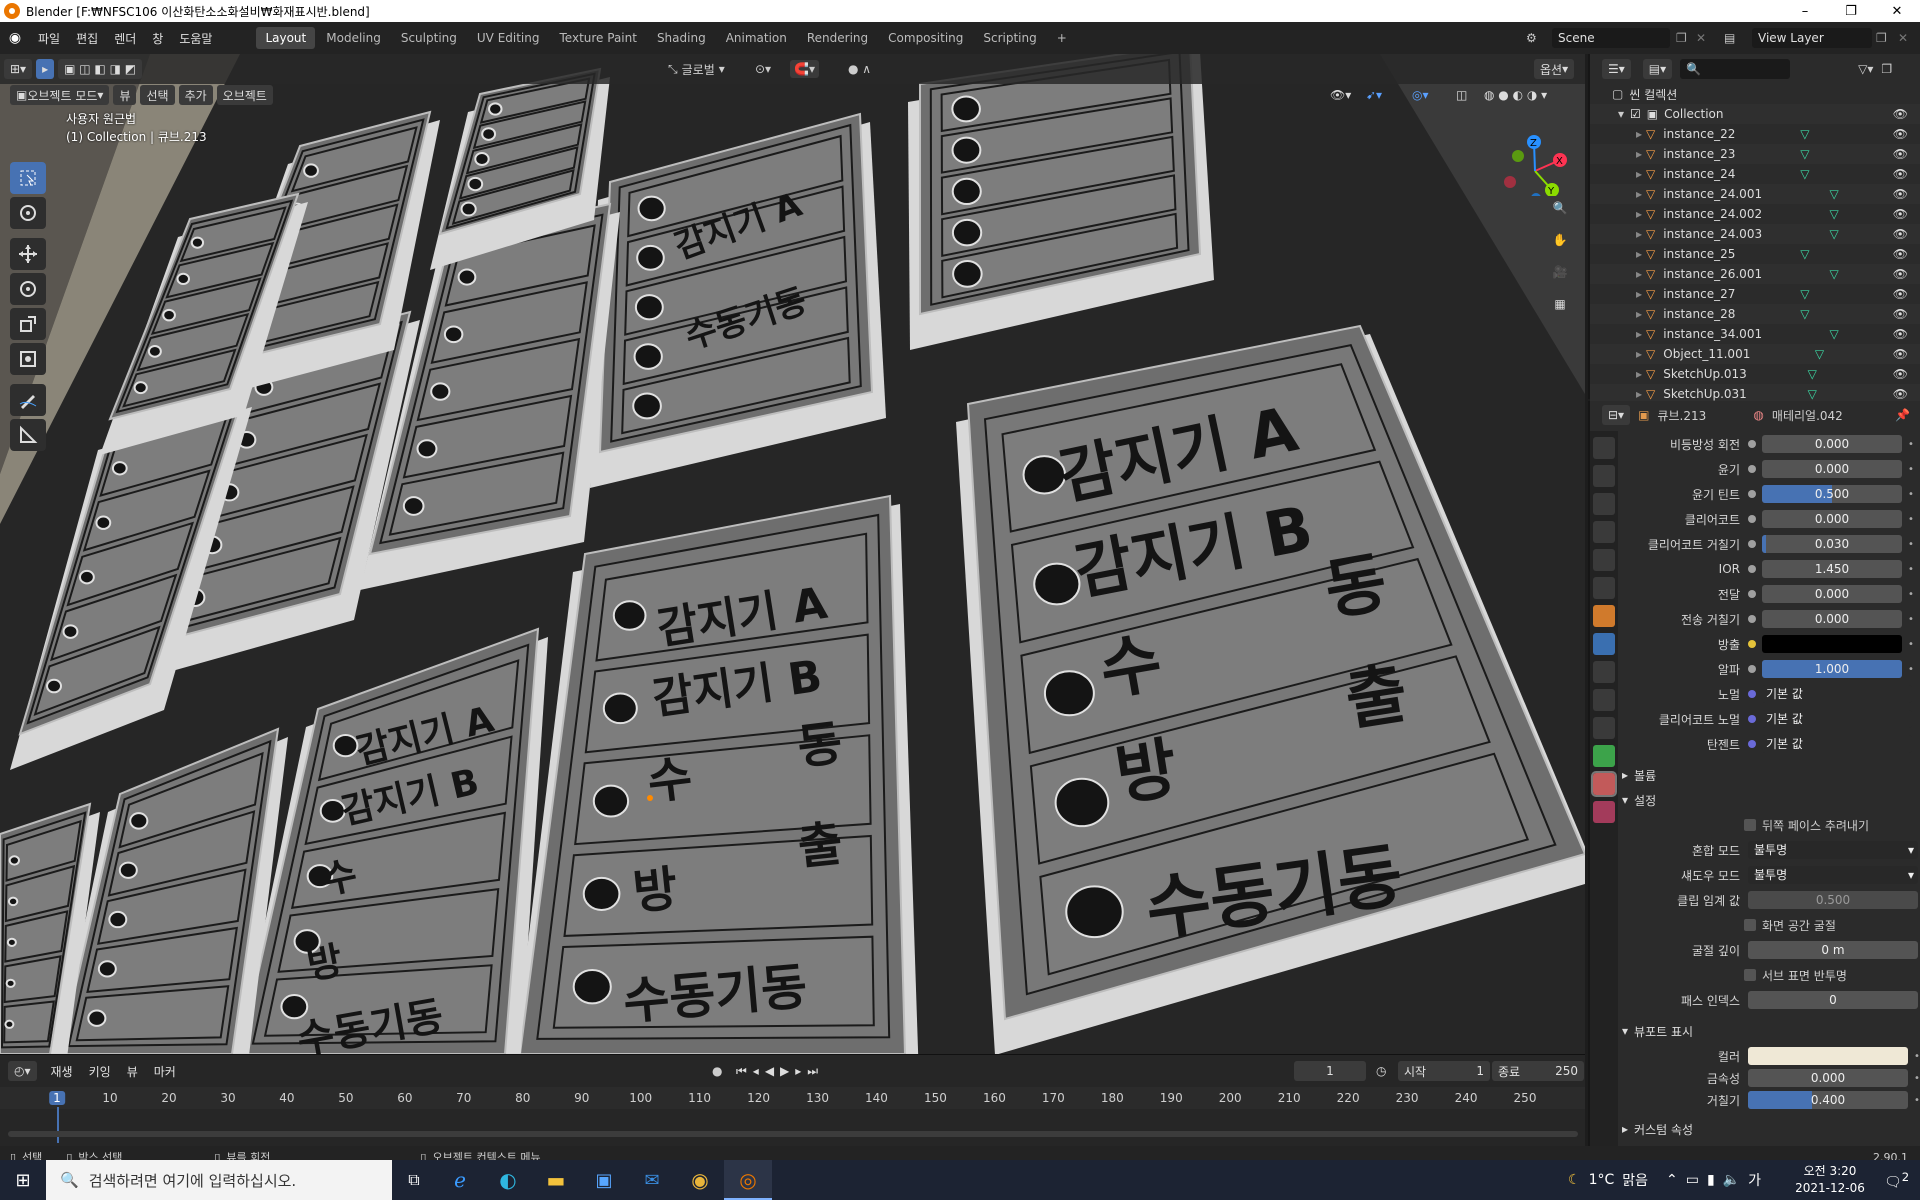 This screenshot has width=1920, height=1200. I want to click on viewport-display-section: ▾ 뷰포트 표시, so click(1770, 1031).